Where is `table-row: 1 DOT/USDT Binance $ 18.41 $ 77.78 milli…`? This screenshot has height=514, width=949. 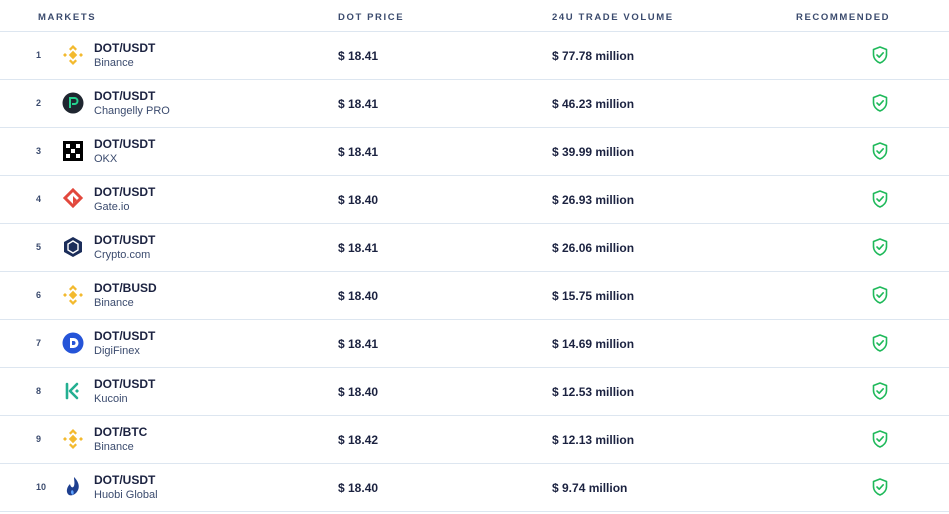 table-row: 1 DOT/USDT Binance $ 18.41 $ 77.78 milli… is located at coordinates (474, 56).